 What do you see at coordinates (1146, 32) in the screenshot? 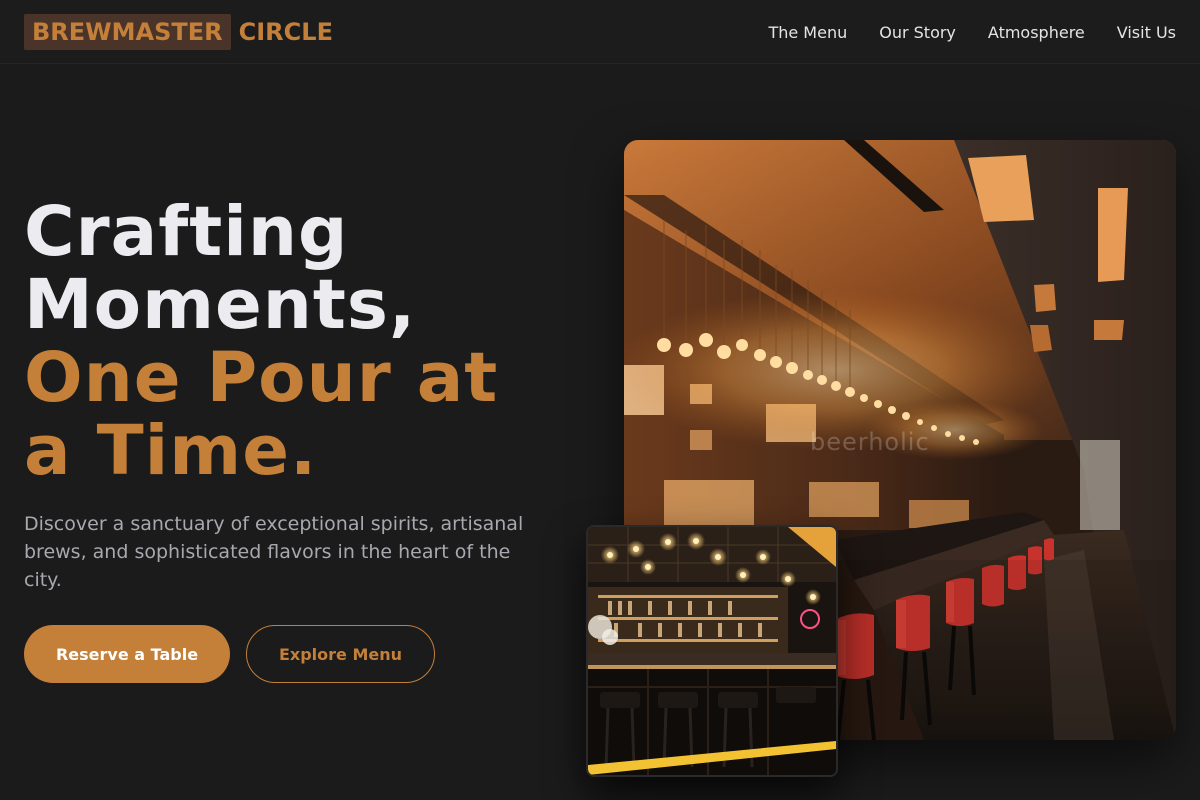
I see `nav-link-visit-us: Visit Us` at bounding box center [1146, 32].